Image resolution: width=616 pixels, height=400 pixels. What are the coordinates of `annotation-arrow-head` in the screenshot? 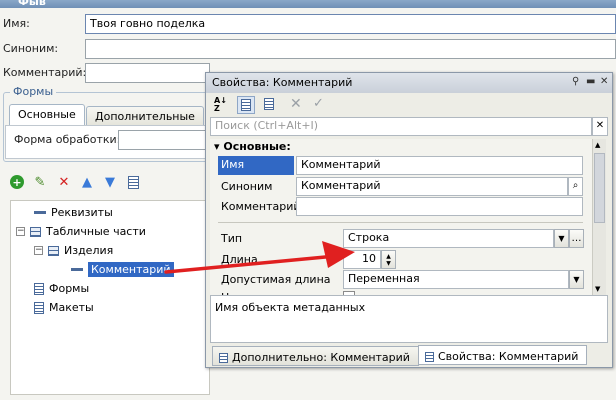 It's located at (338, 254).